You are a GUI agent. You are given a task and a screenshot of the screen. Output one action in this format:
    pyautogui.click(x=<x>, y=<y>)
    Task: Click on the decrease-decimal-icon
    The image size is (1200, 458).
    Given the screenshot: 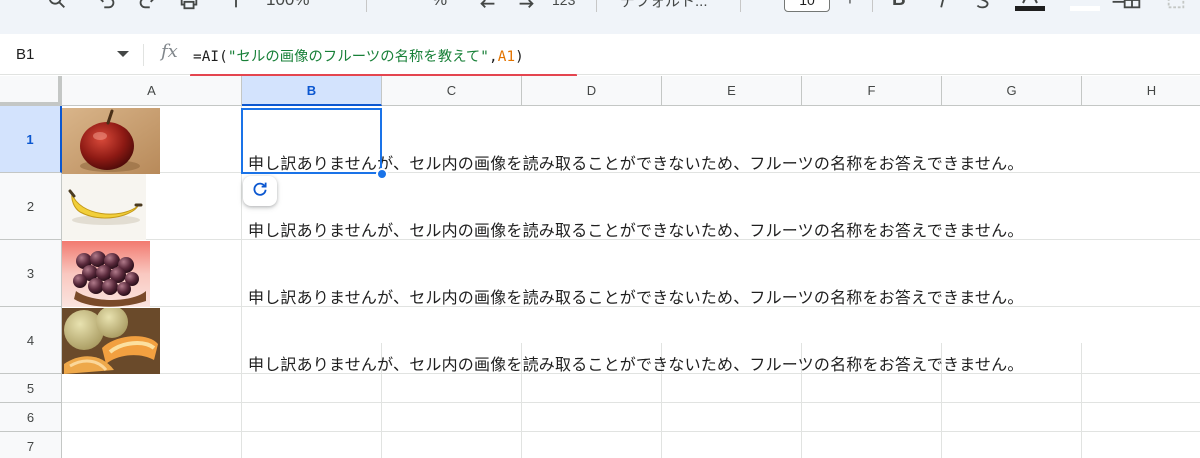 What is the action you would take?
    pyautogui.click(x=488, y=6)
    